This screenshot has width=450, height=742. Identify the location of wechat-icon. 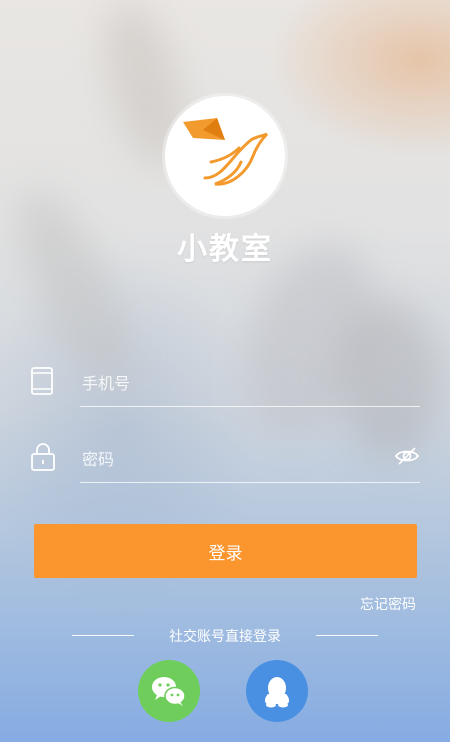
(169, 691).